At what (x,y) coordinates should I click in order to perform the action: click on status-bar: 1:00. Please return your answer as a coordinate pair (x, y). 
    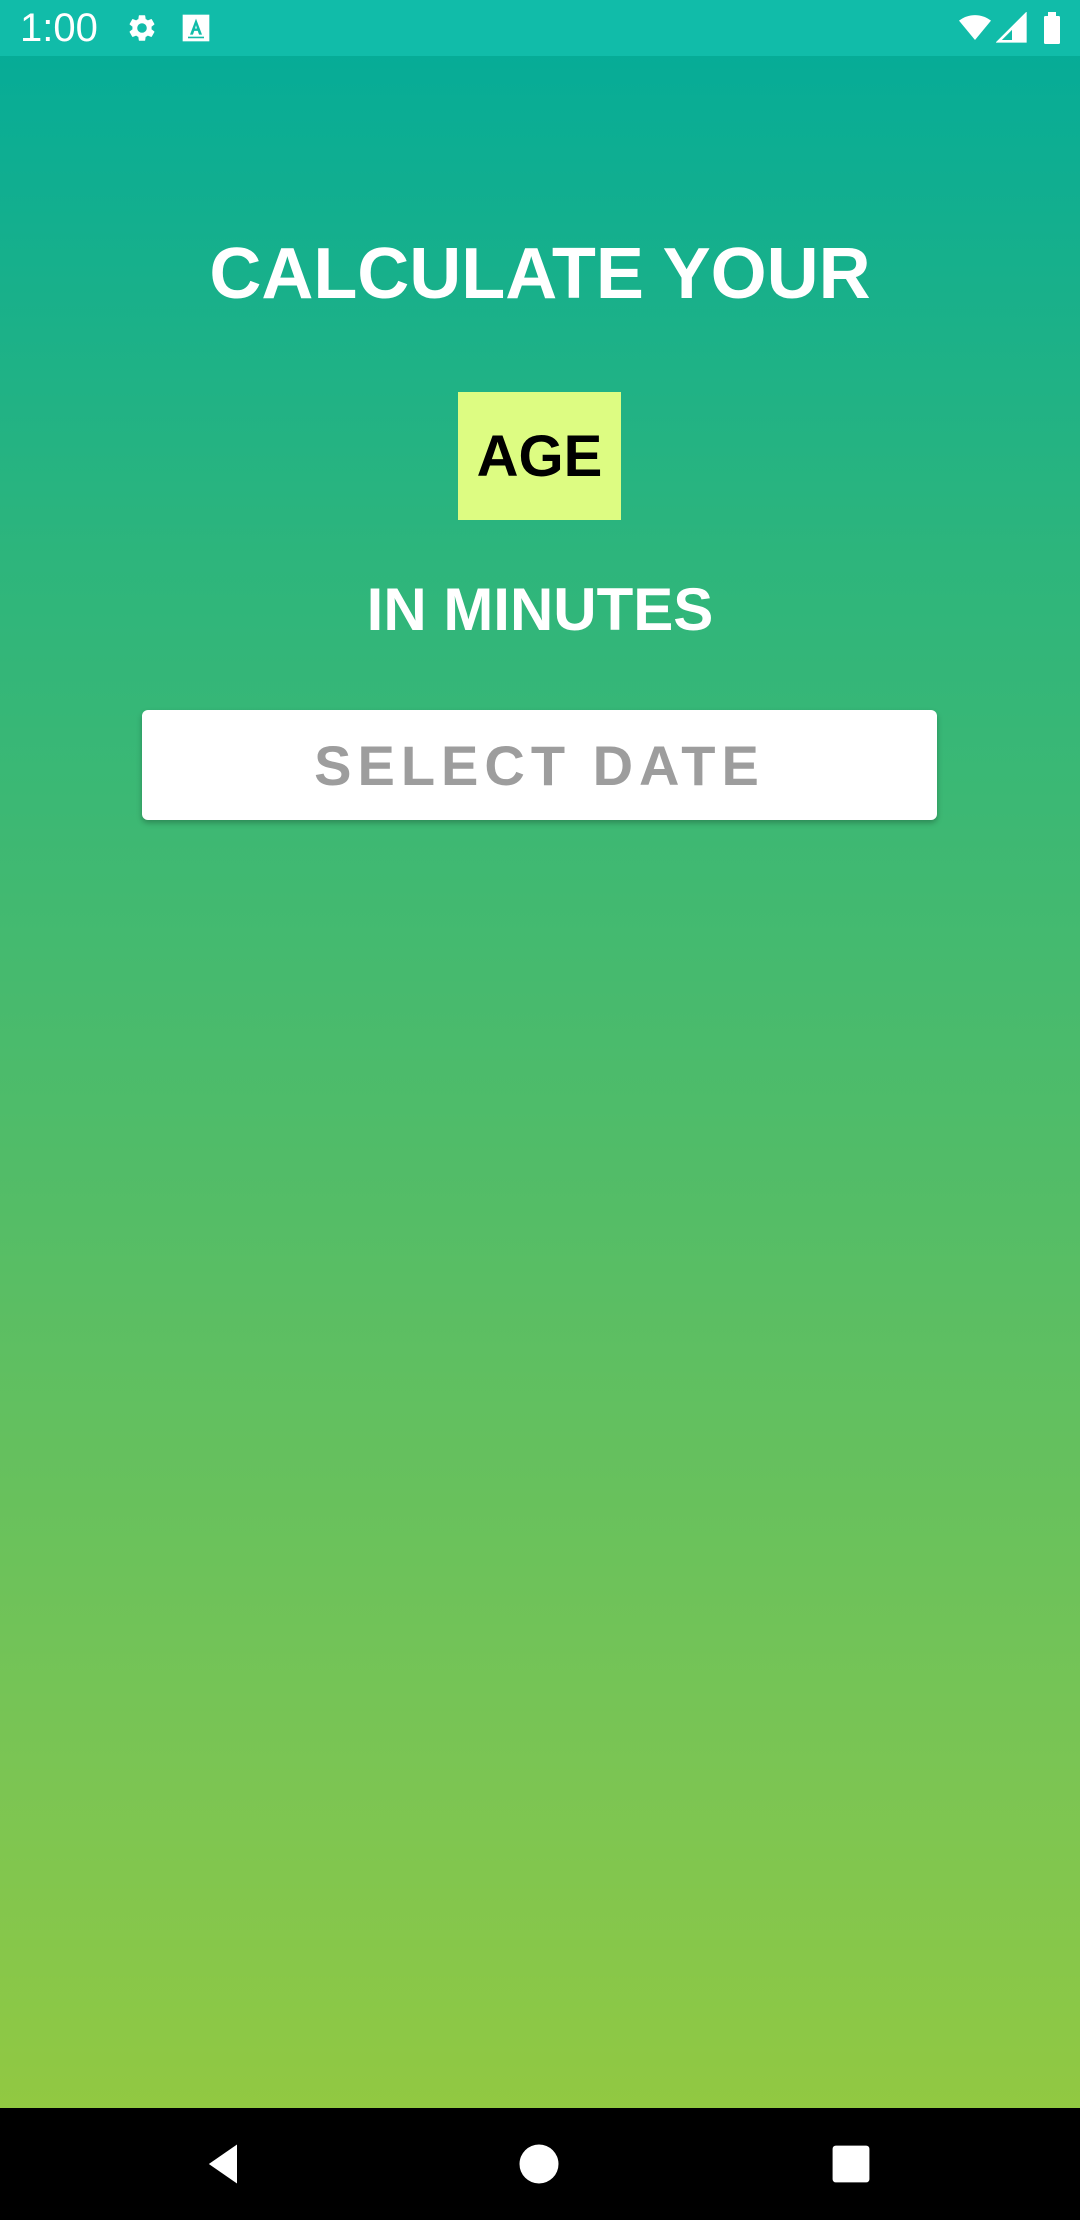
    Looking at the image, I should click on (540, 28).